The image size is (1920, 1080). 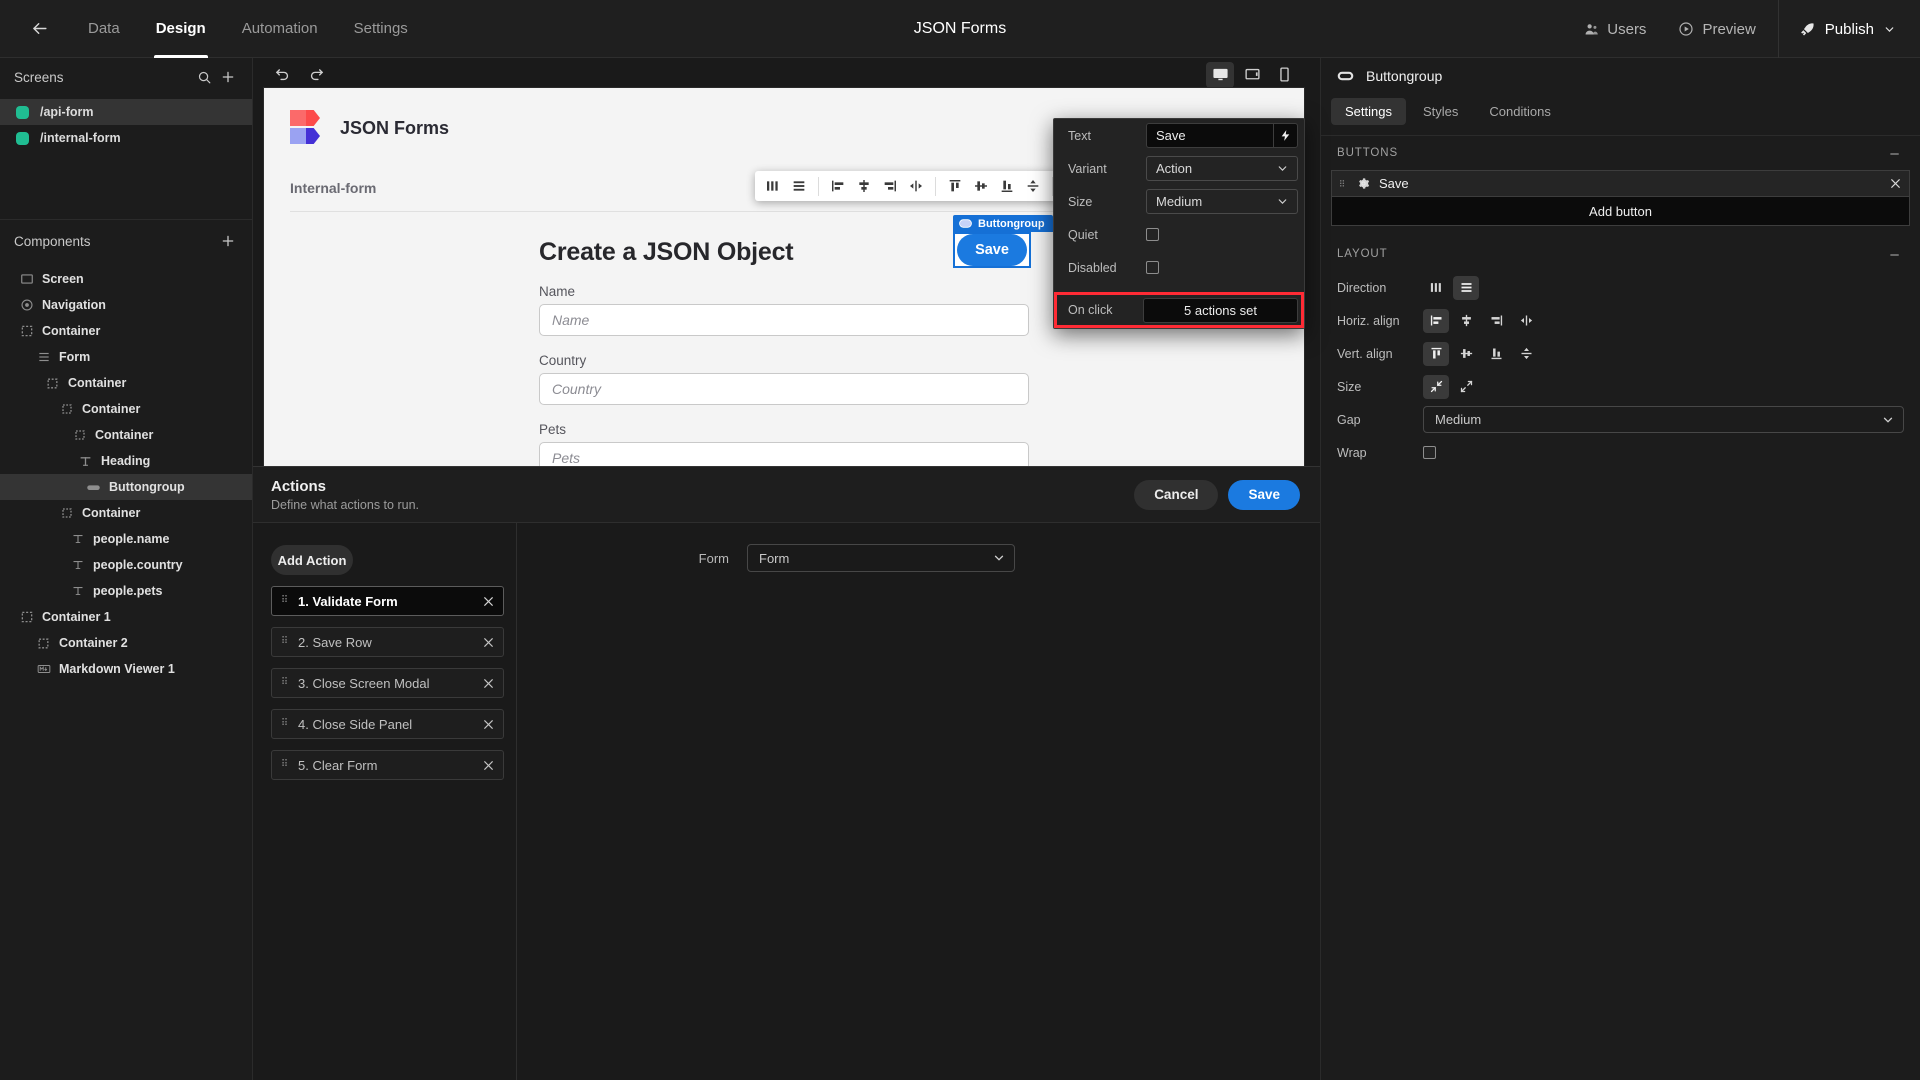 I want to click on undo-button, so click(x=282, y=75).